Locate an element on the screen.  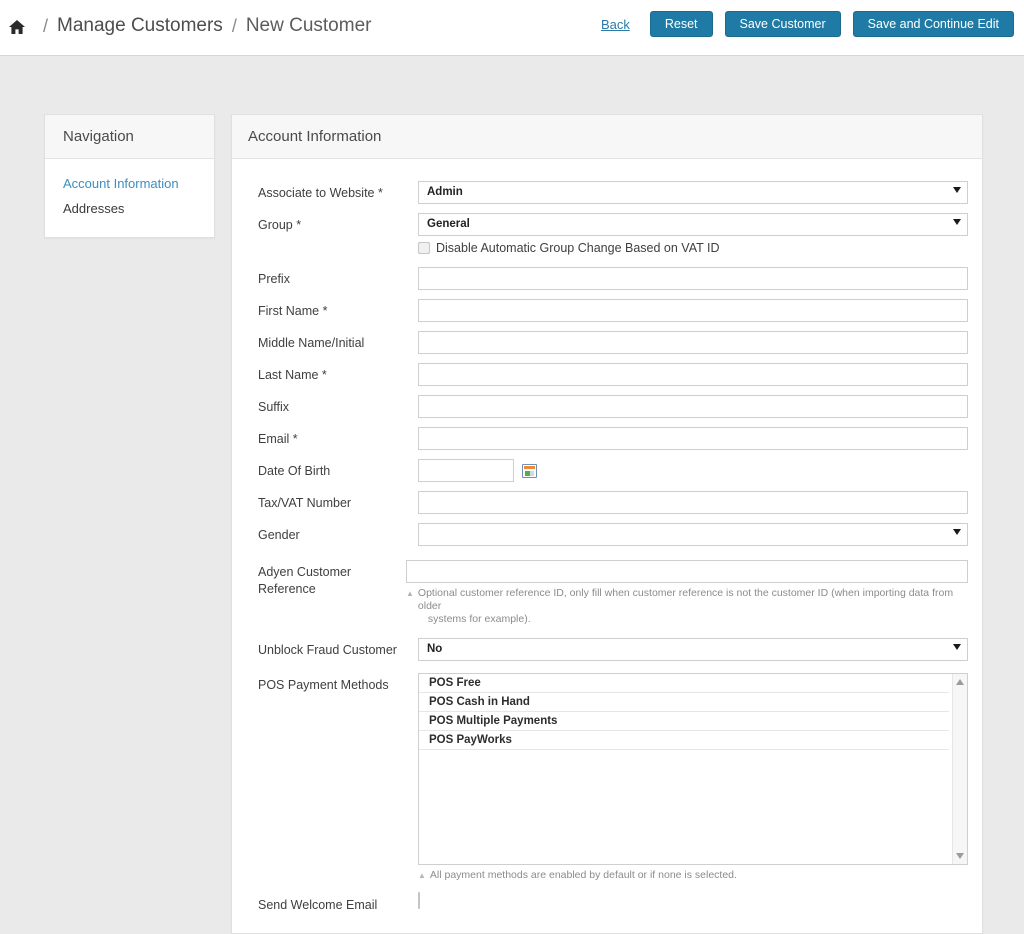
field-row-first-name: First Name * is located at coordinates (607, 310).